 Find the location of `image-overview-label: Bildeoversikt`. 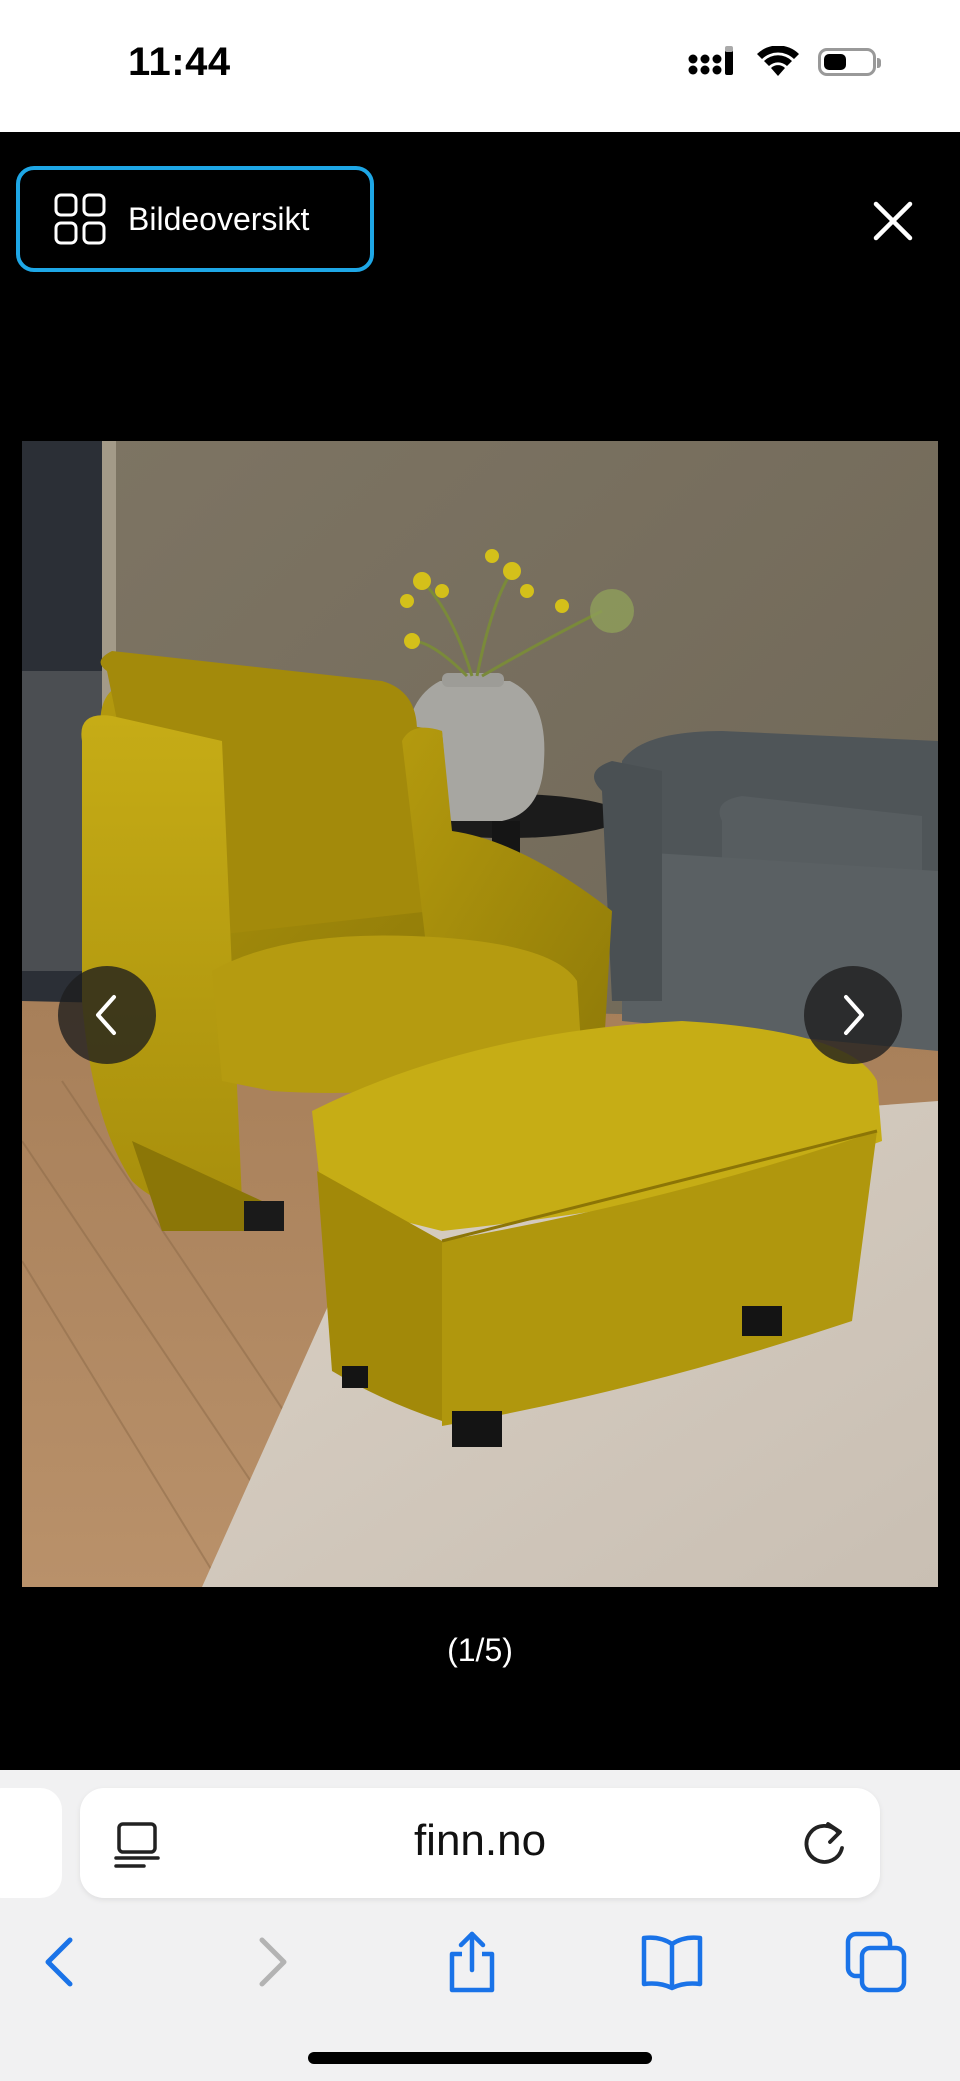

image-overview-label: Bildeoversikt is located at coordinates (219, 218).